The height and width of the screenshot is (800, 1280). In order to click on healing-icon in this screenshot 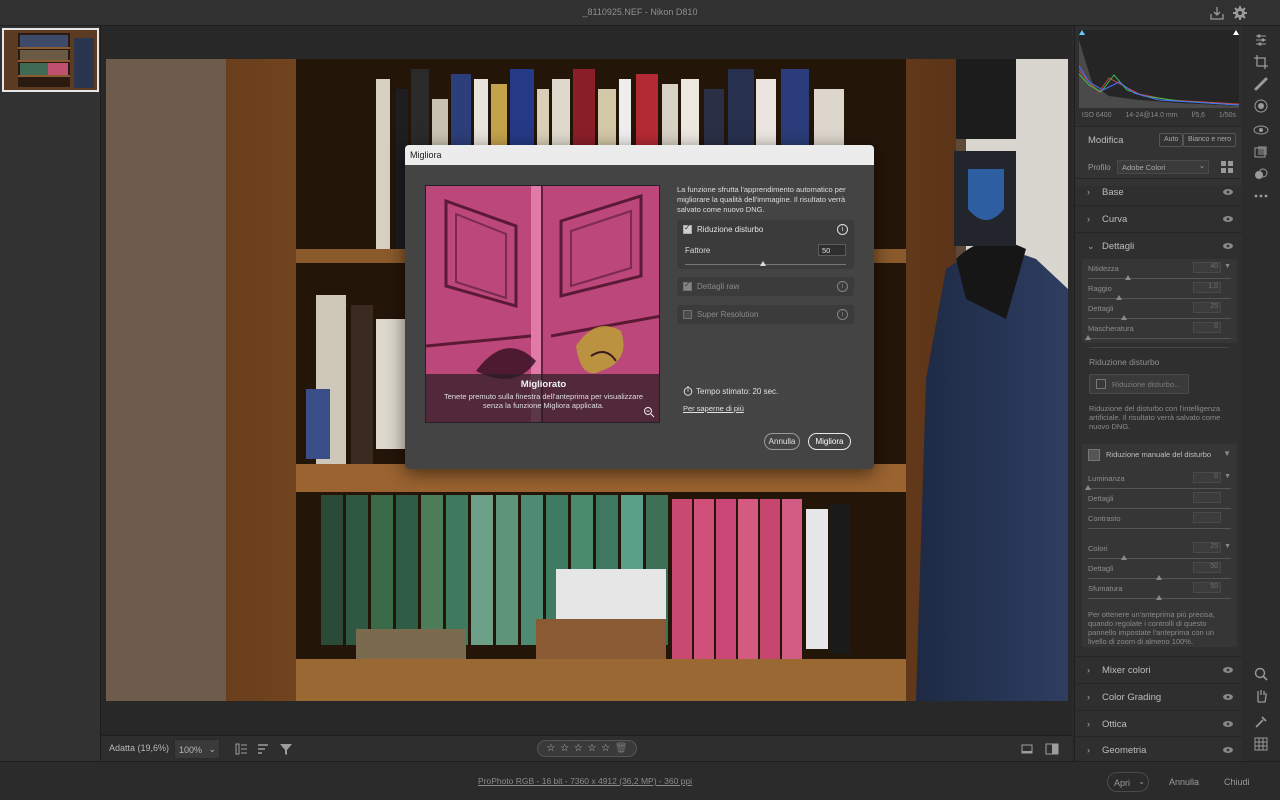, I will do `click(1261, 84)`.